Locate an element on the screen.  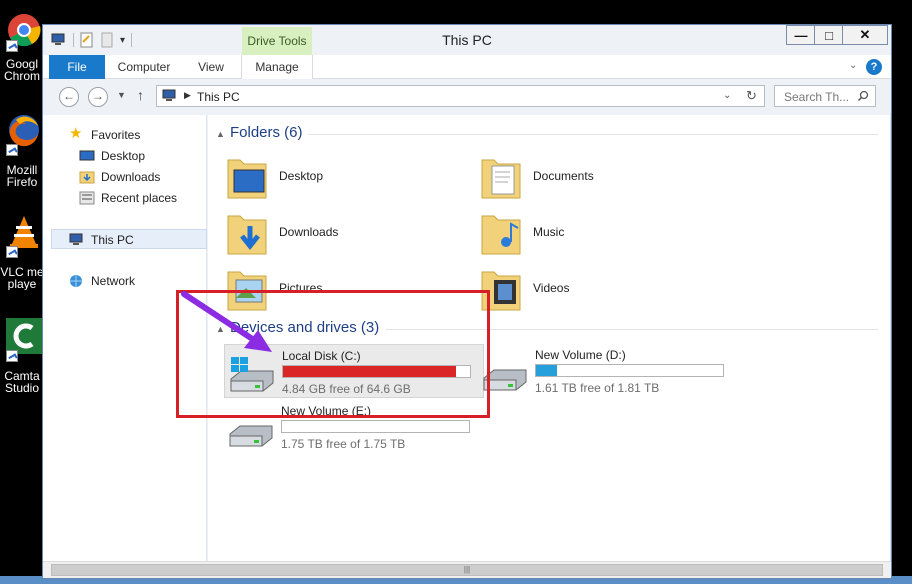
title-bar: ▾ Drive Tools This PC — □ ✕ is located at coordinates (467, 40).